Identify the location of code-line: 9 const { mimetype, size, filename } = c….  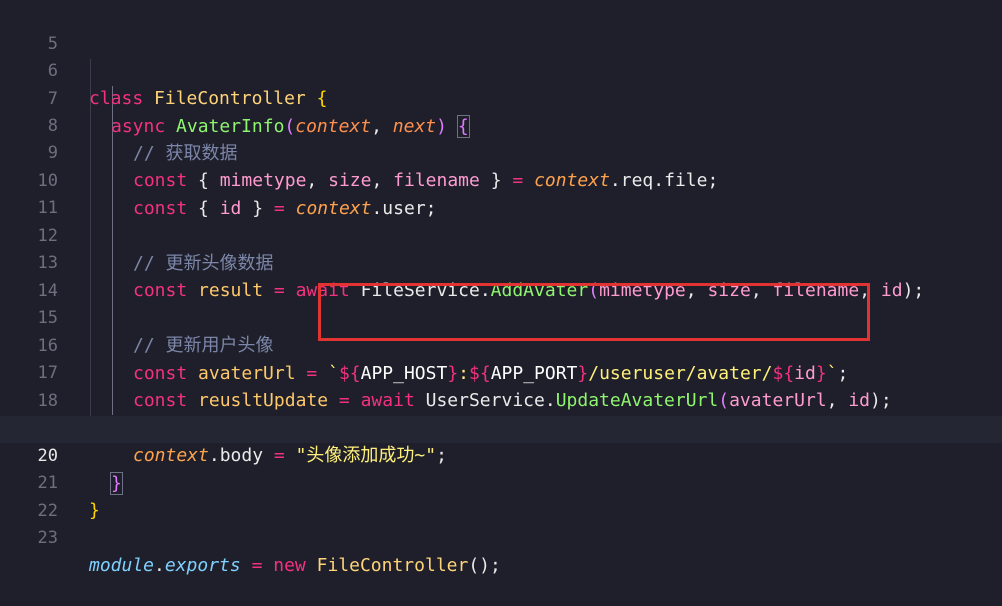
(501, 152).